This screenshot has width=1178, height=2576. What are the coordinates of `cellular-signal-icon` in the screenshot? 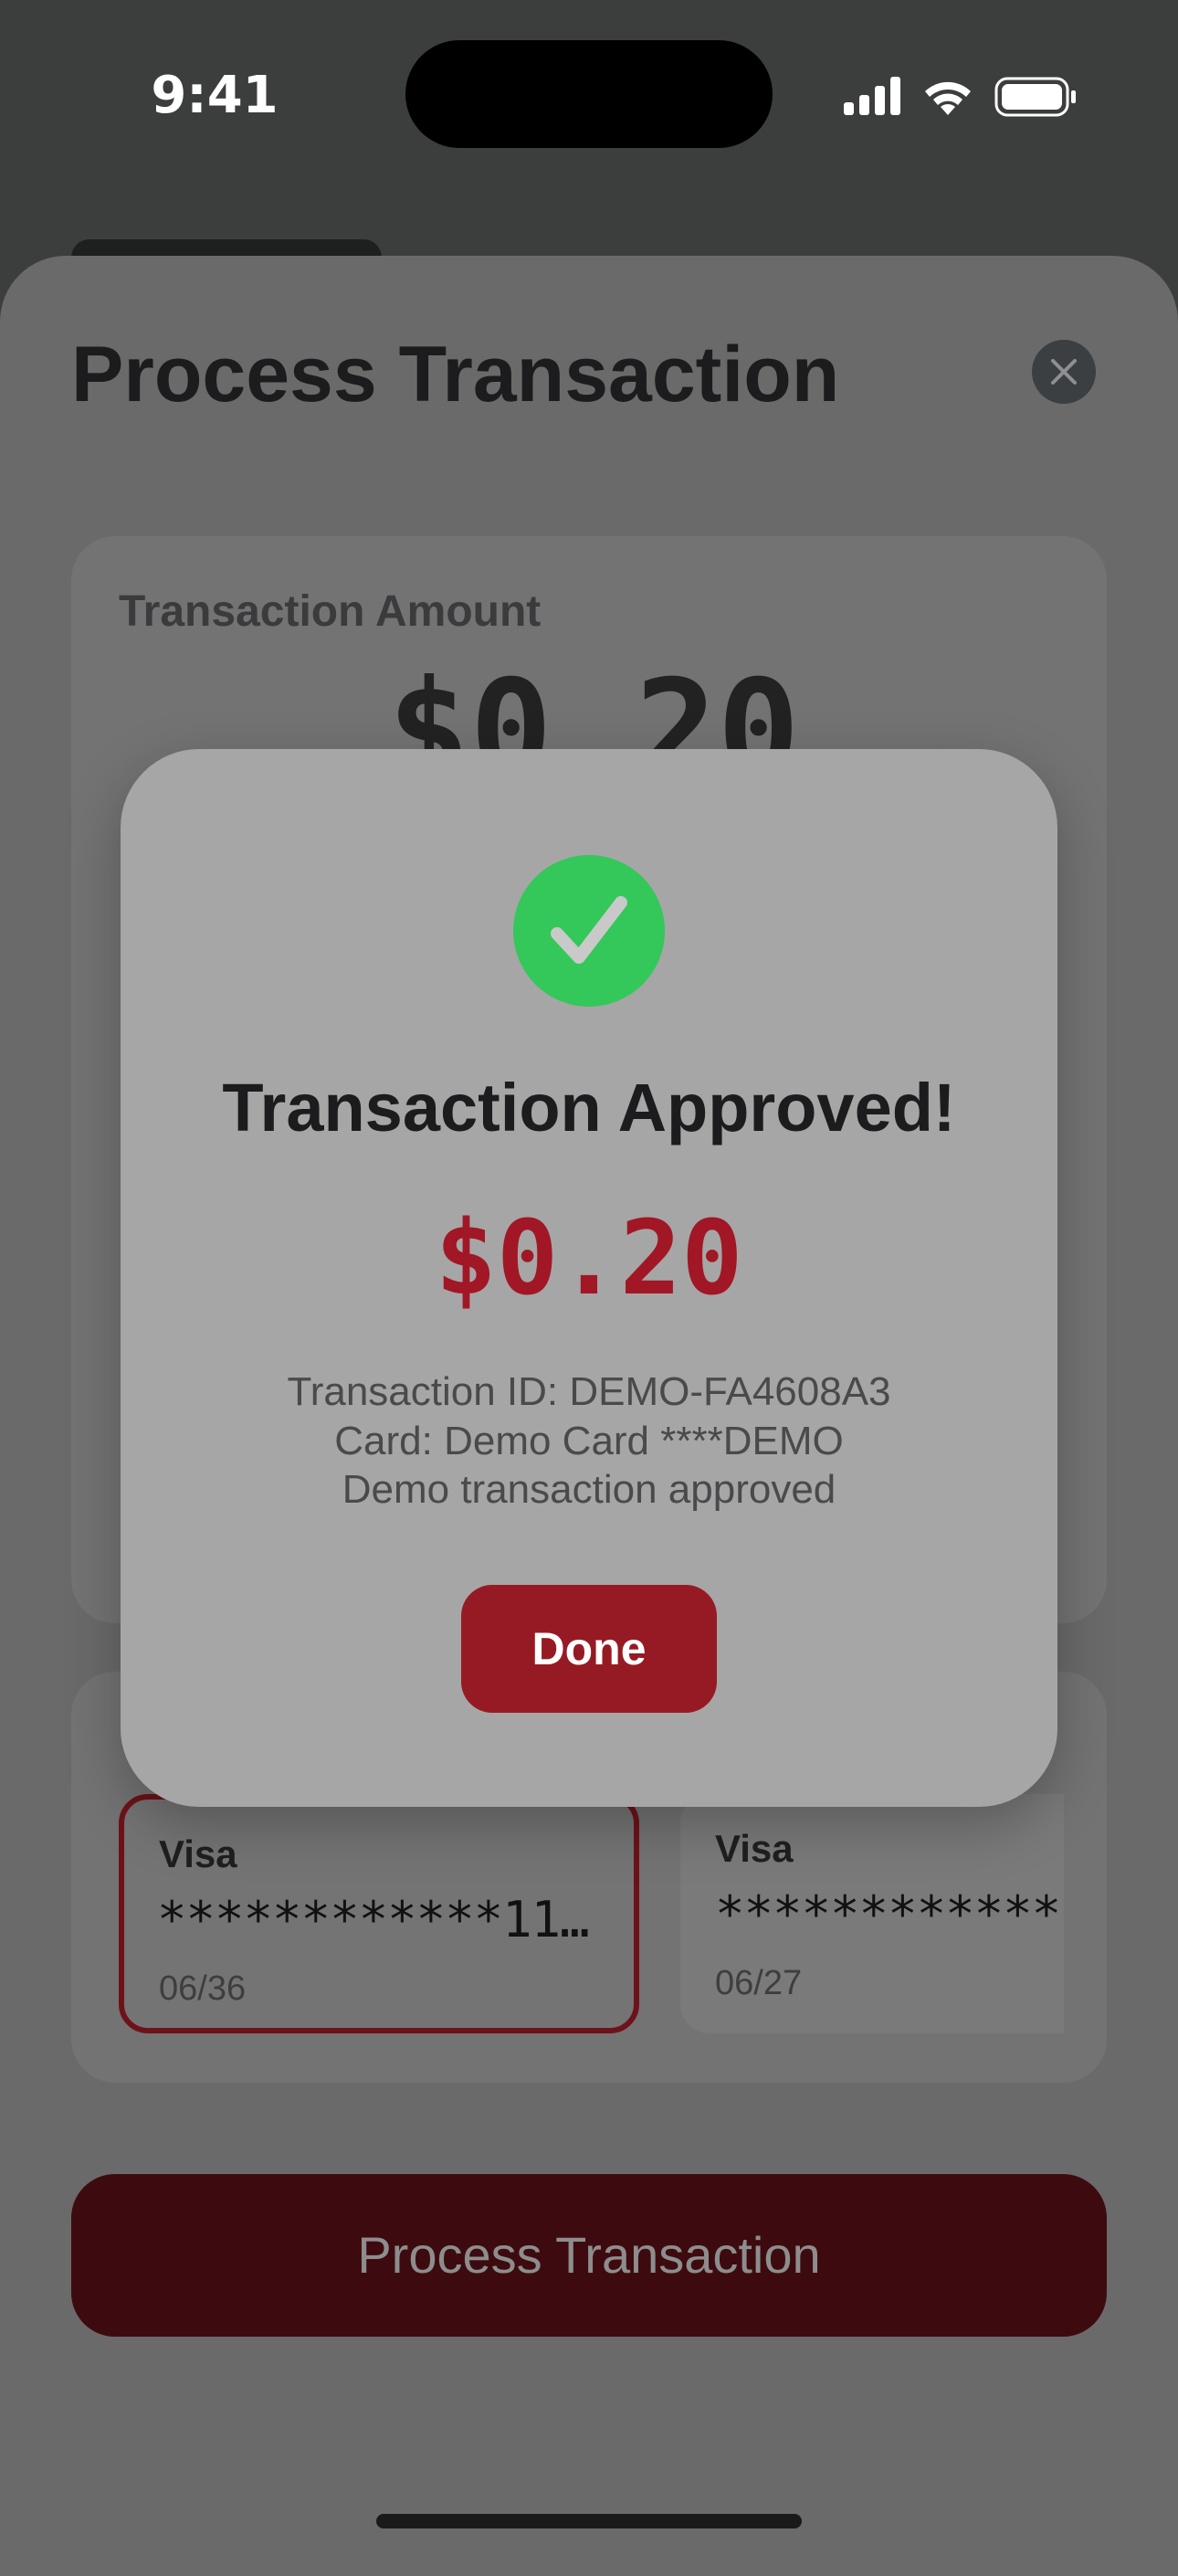 It's located at (872, 96).